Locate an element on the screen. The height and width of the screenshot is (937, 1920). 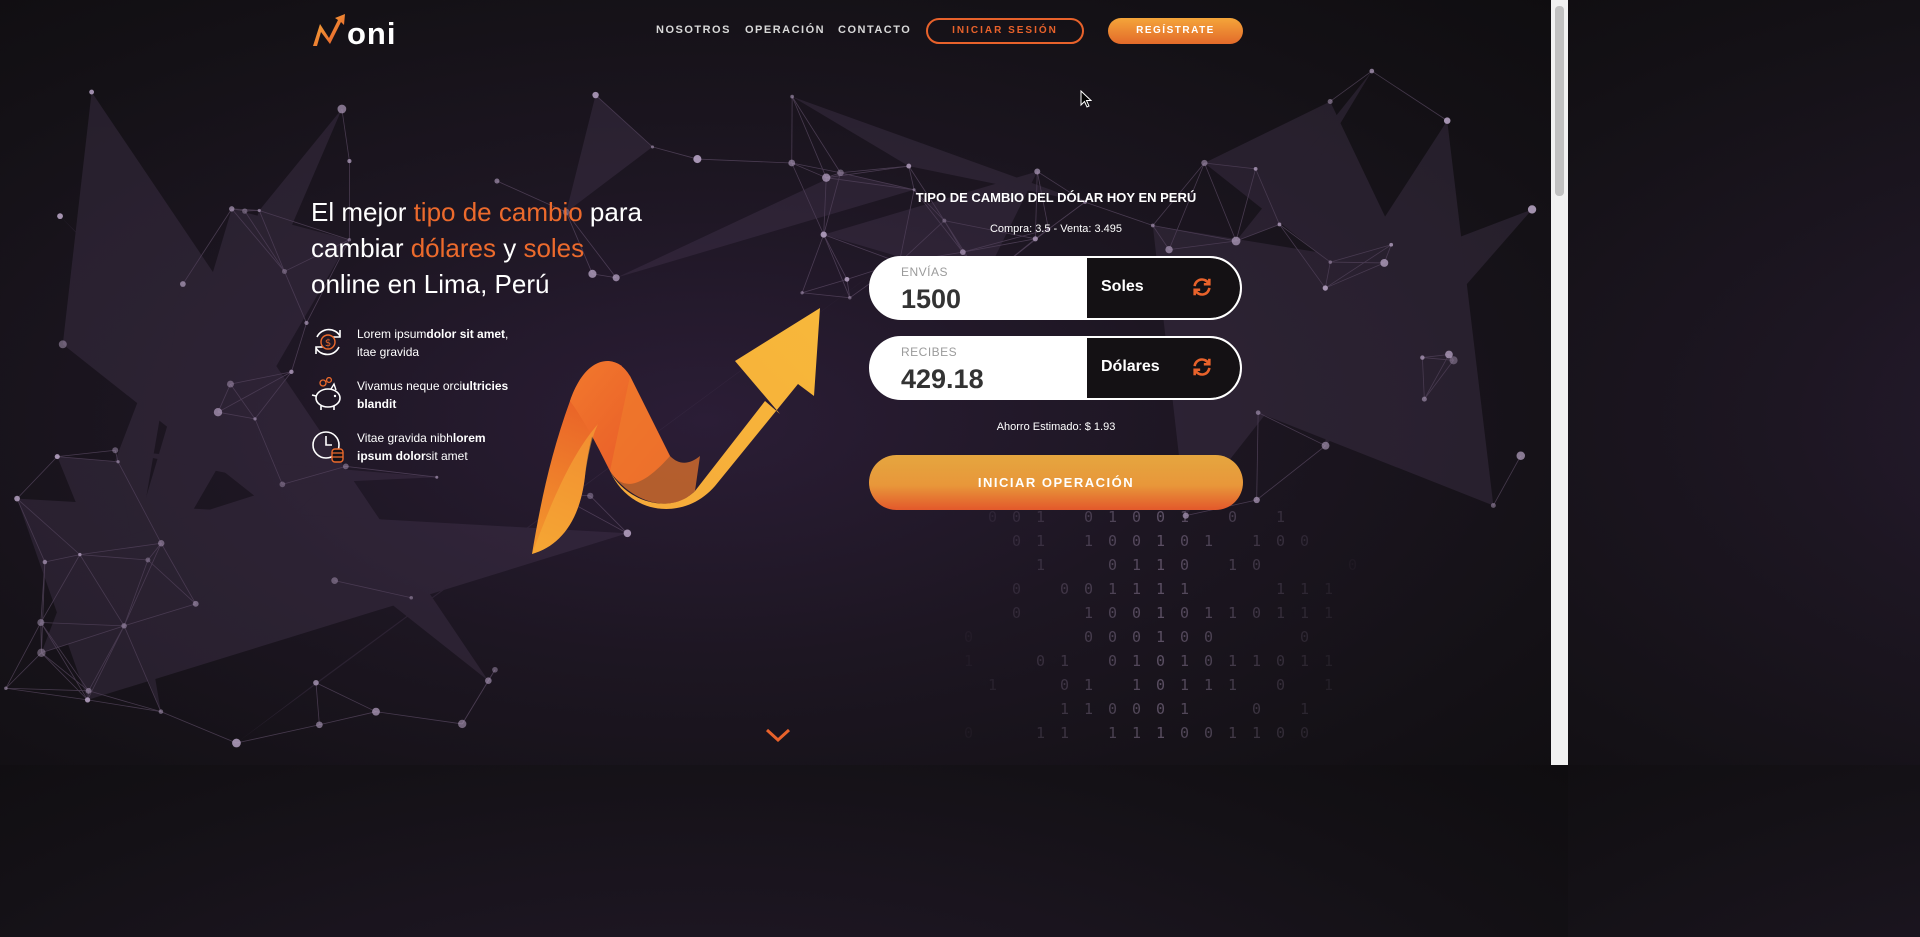
scrollbar-thumb is located at coordinates (1559, 101).